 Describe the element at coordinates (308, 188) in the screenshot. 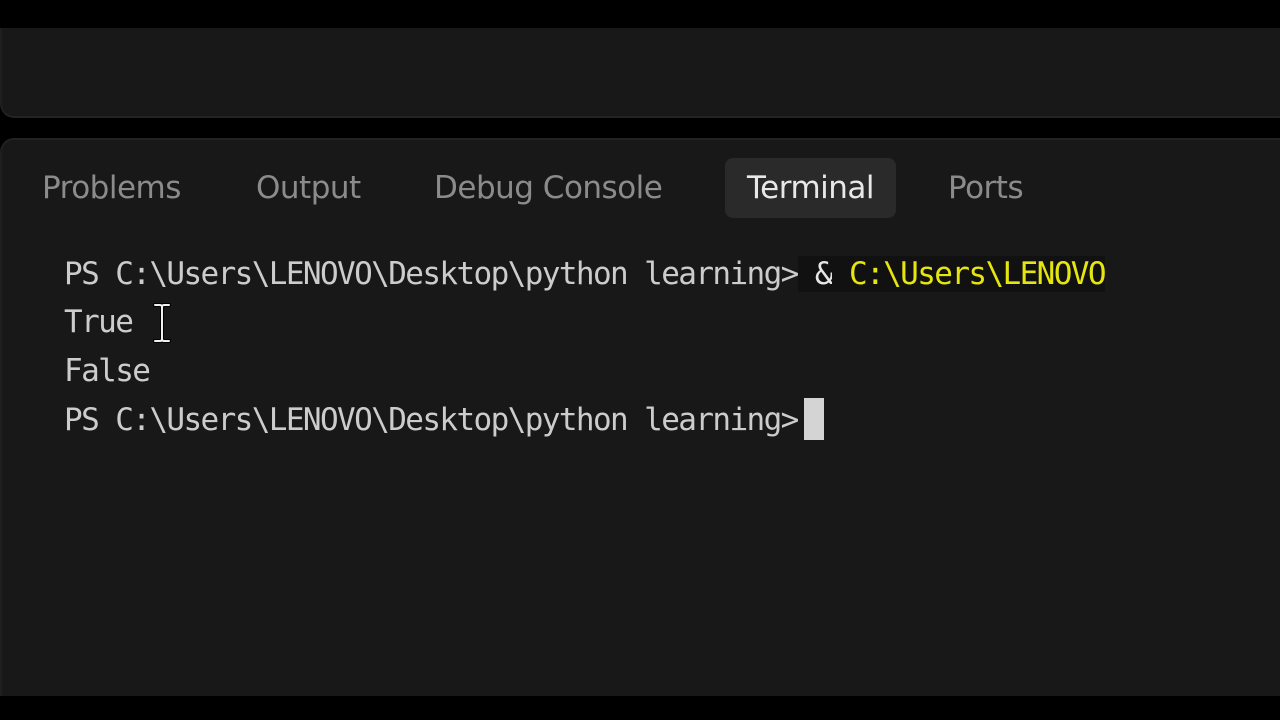

I see `tab-output: Output` at that location.